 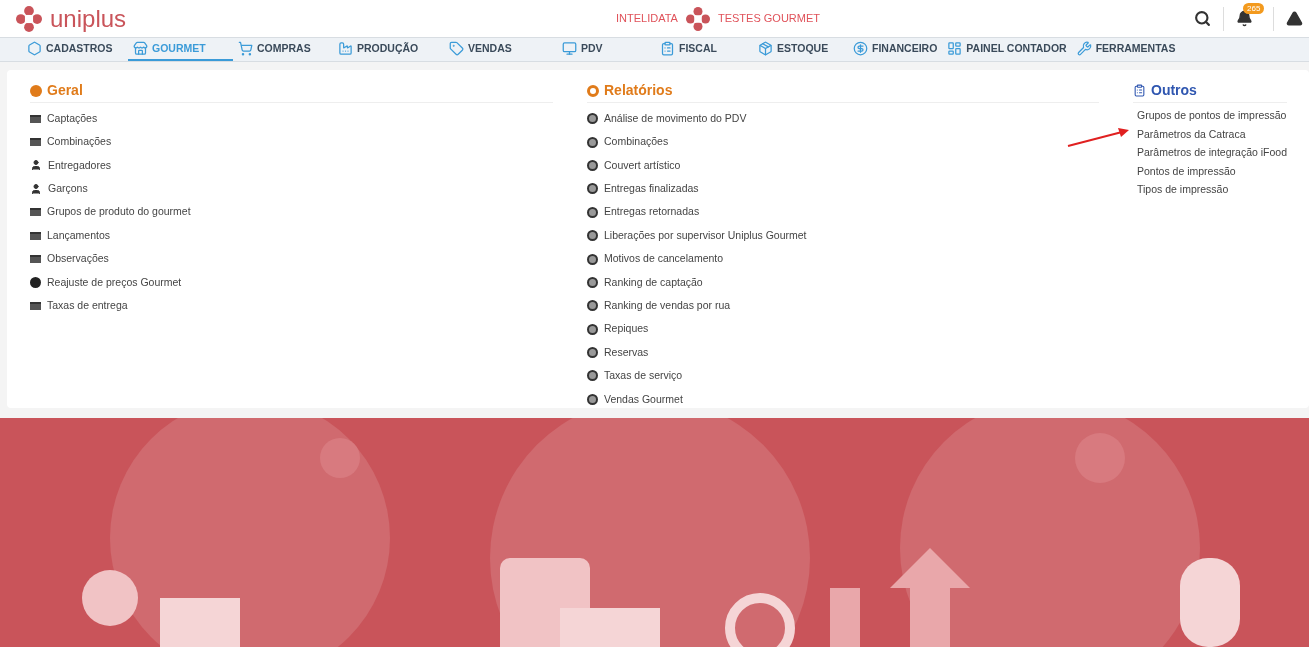 What do you see at coordinates (72, 118) in the screenshot?
I see `menu-link: Captações` at bounding box center [72, 118].